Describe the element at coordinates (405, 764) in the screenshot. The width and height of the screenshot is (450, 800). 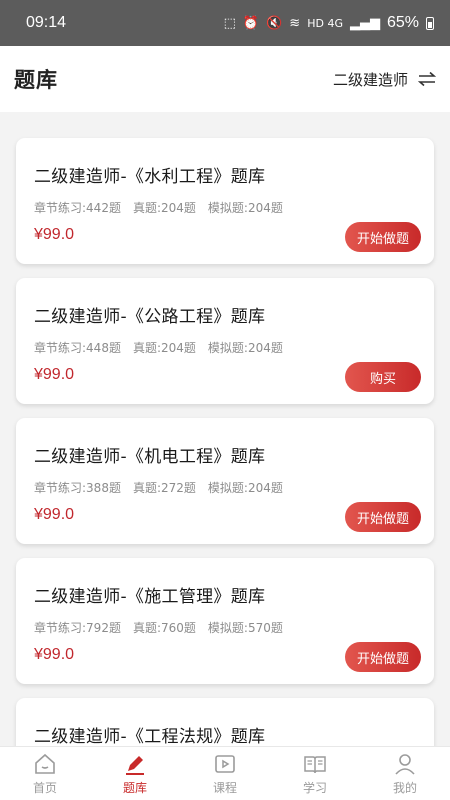
I see `user-icon` at that location.